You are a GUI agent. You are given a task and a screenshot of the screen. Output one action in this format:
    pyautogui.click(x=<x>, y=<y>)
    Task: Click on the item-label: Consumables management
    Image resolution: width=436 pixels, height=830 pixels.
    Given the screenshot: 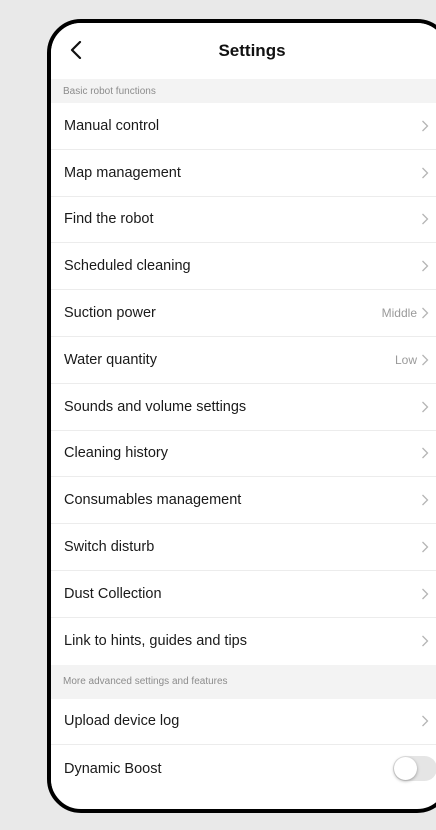 What is the action you would take?
    pyautogui.click(x=153, y=500)
    